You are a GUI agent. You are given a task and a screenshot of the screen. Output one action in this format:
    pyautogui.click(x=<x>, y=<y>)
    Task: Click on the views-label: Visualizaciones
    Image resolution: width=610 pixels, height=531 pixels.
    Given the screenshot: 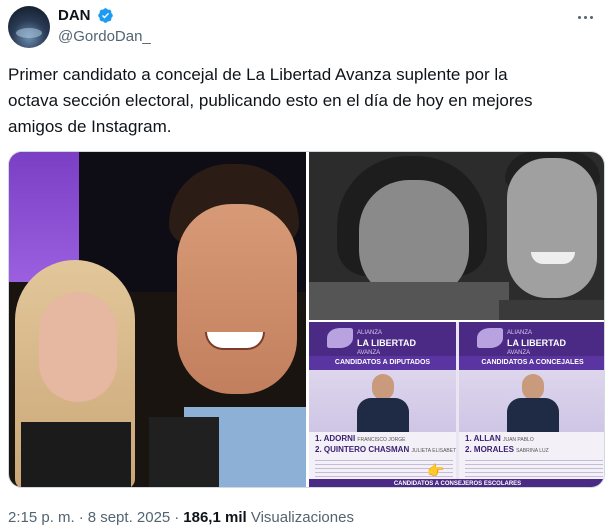 What is the action you would take?
    pyautogui.click(x=302, y=517)
    